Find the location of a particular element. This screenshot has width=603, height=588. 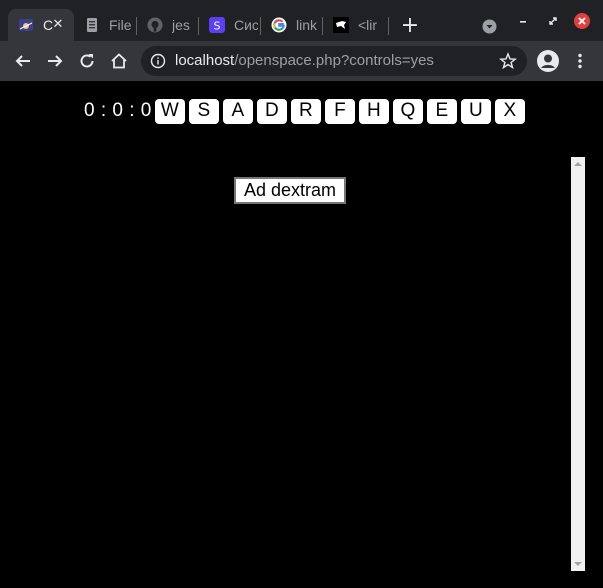

url-path: /openspace.php?controls=yes is located at coordinates (334, 60).